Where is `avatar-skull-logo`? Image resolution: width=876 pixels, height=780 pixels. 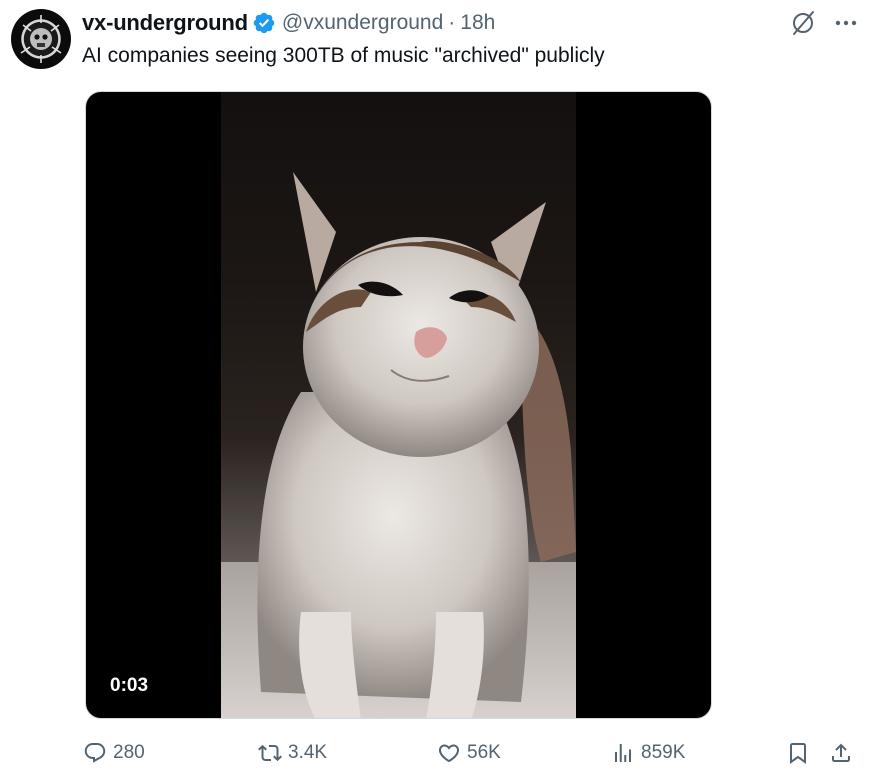 avatar-skull-logo is located at coordinates (41, 39).